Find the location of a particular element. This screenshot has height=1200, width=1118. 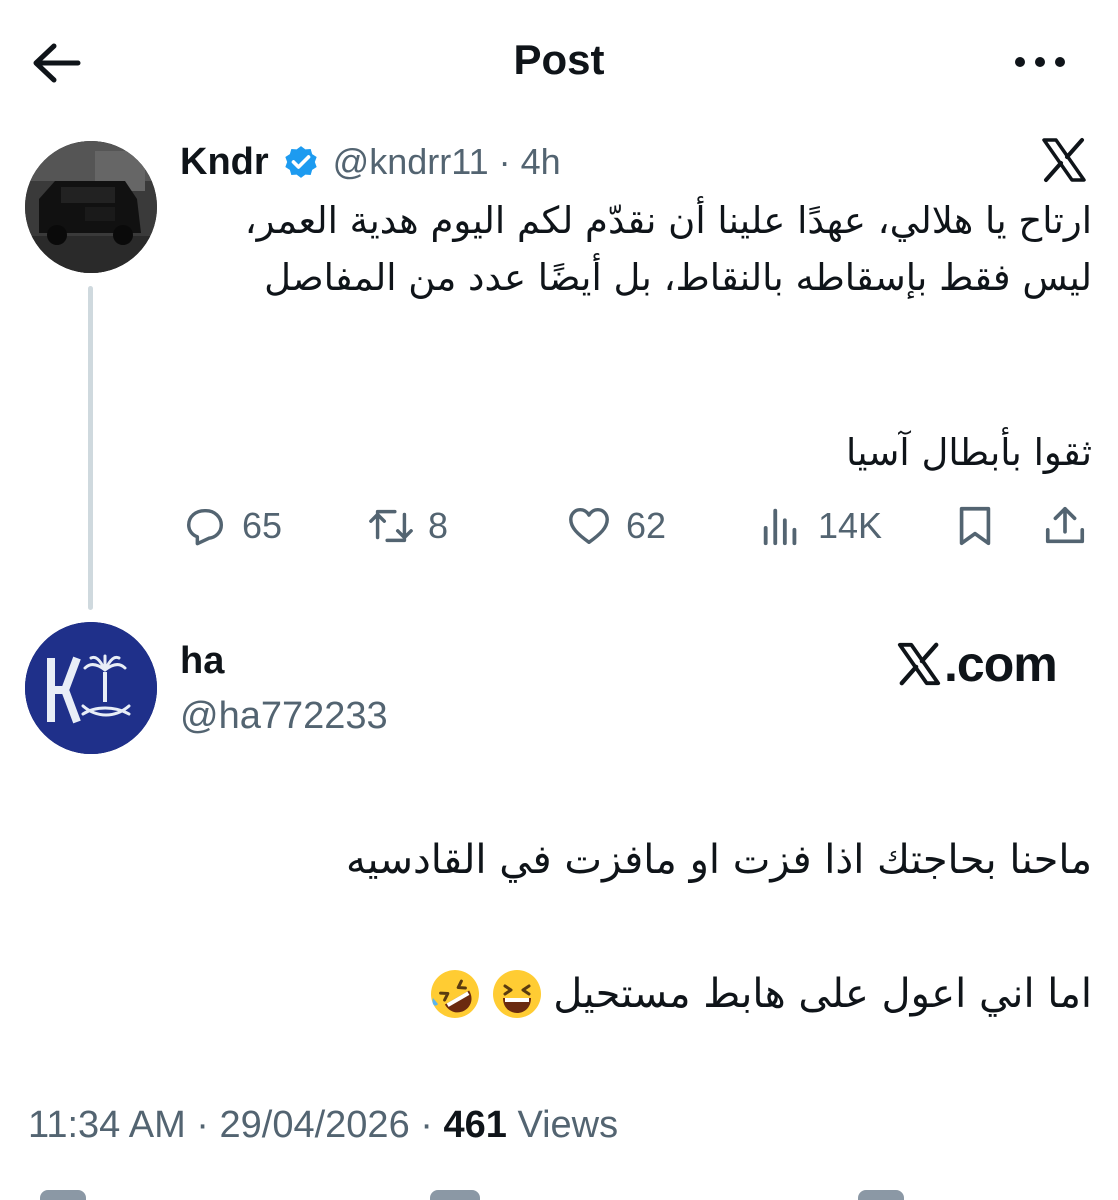

like-button: 62 is located at coordinates (616, 526).